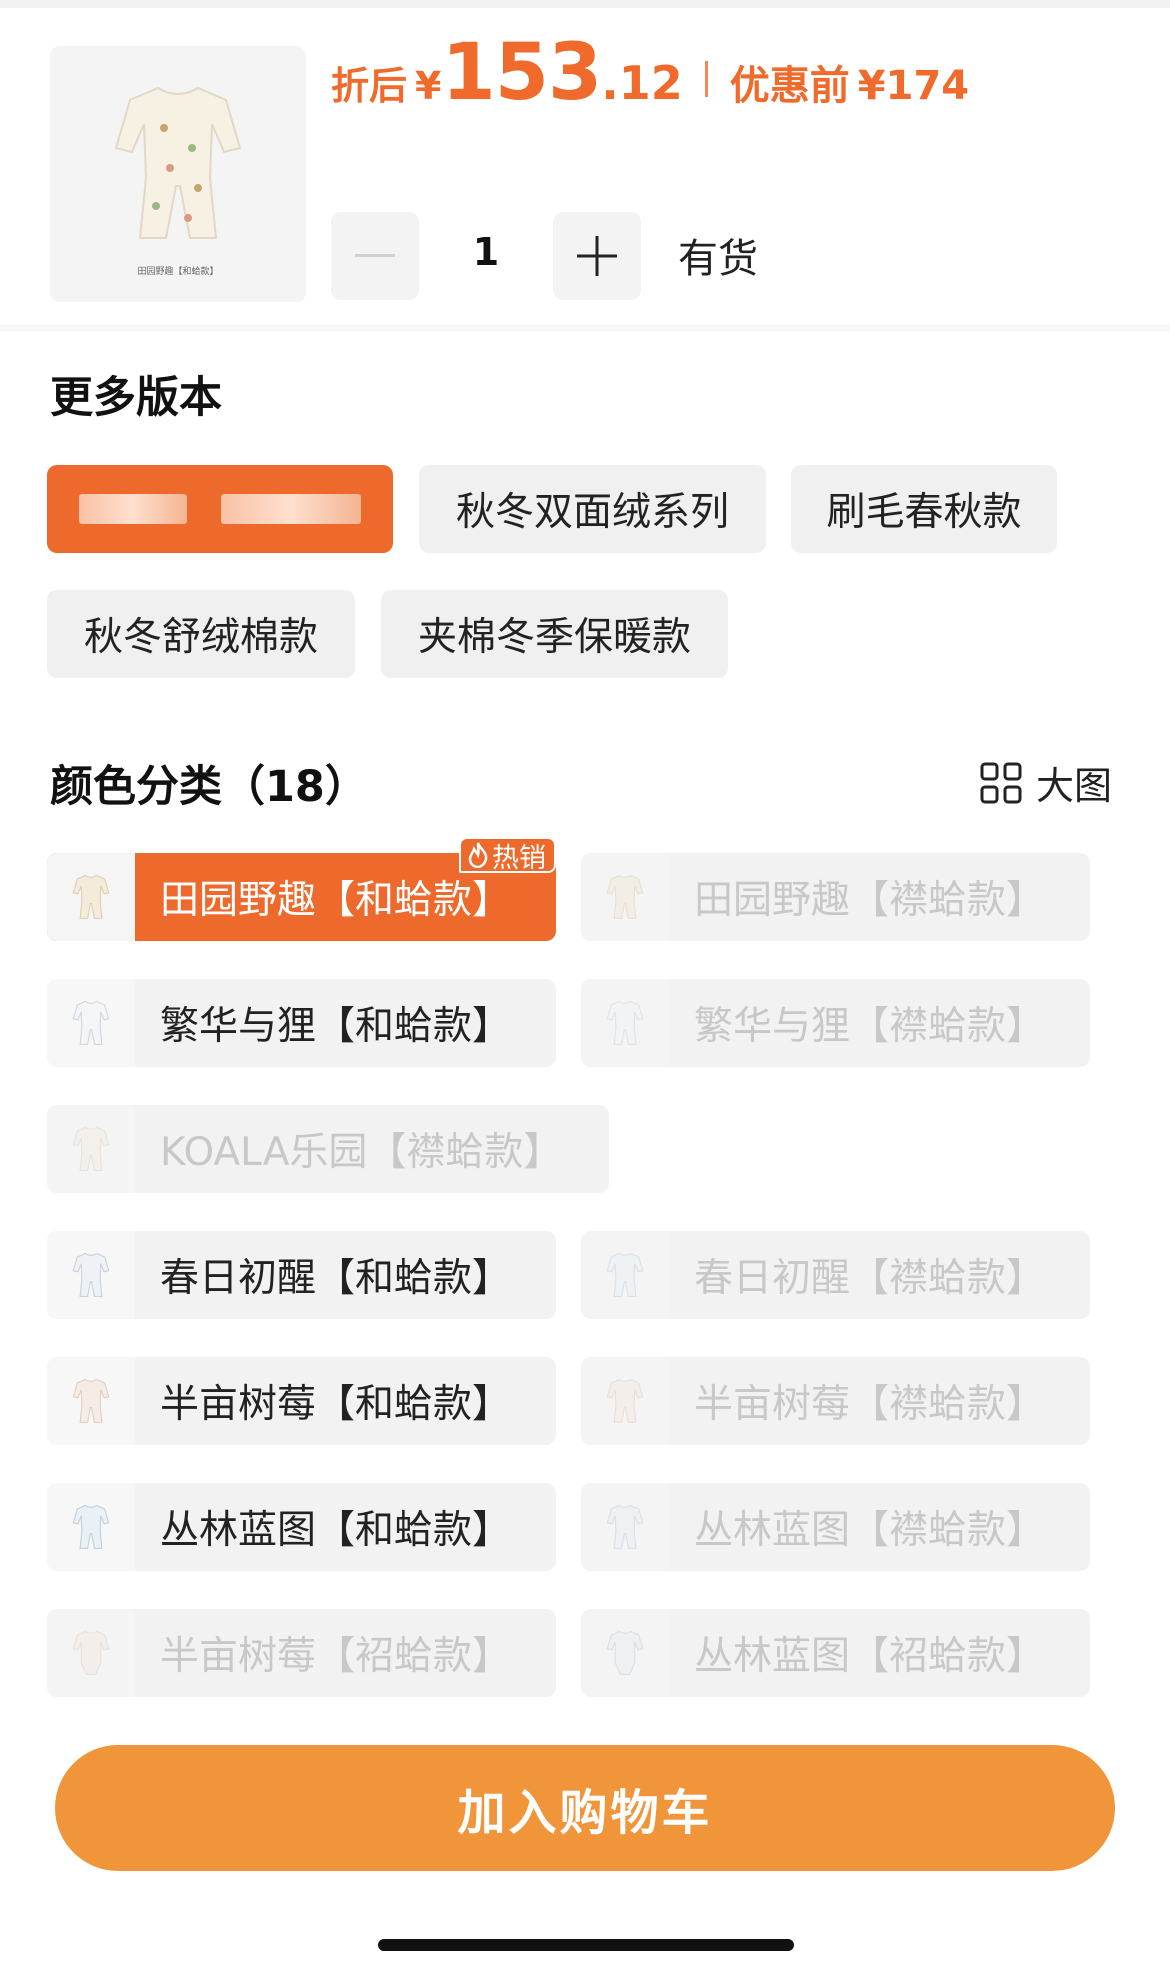  What do you see at coordinates (870, 1026) in the screenshot?
I see `color-option-label: 繁华与狸【襟蛤款】` at bounding box center [870, 1026].